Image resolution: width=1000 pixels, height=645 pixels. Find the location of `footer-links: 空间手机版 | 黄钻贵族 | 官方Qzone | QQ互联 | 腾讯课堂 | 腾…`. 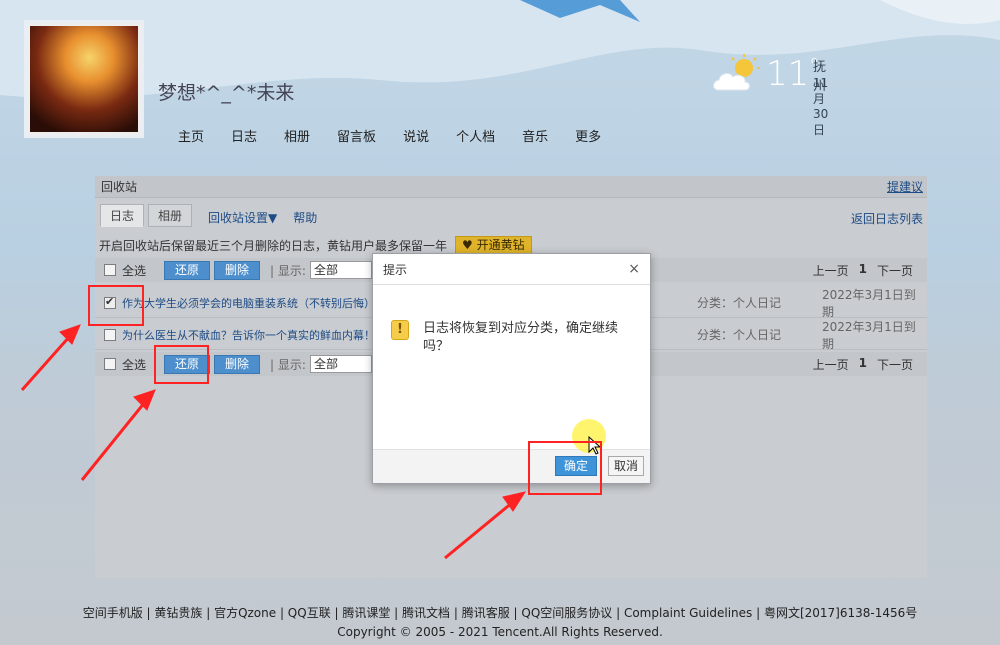

footer-links: 空间手机版 | 黄钻贵族 | 官方Qzone | QQ互联 | 腾讯课堂 | 腾… is located at coordinates (500, 612).